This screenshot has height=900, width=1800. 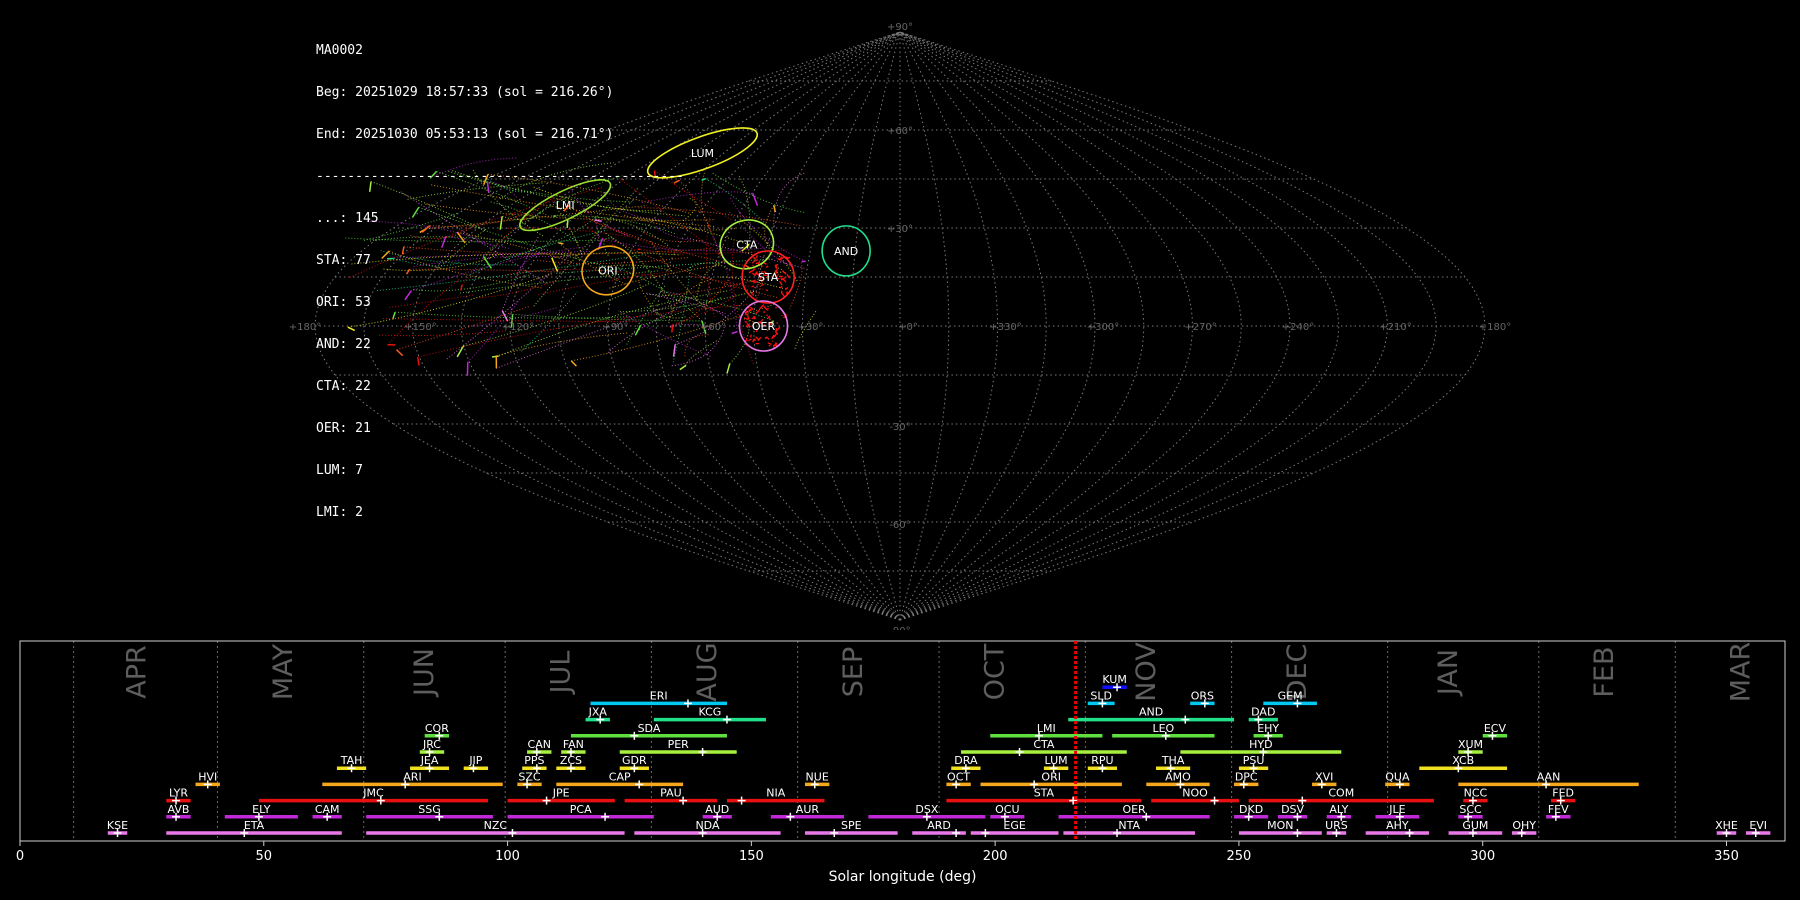 I want to click on x-tick-label: 150, so click(x=751, y=856).